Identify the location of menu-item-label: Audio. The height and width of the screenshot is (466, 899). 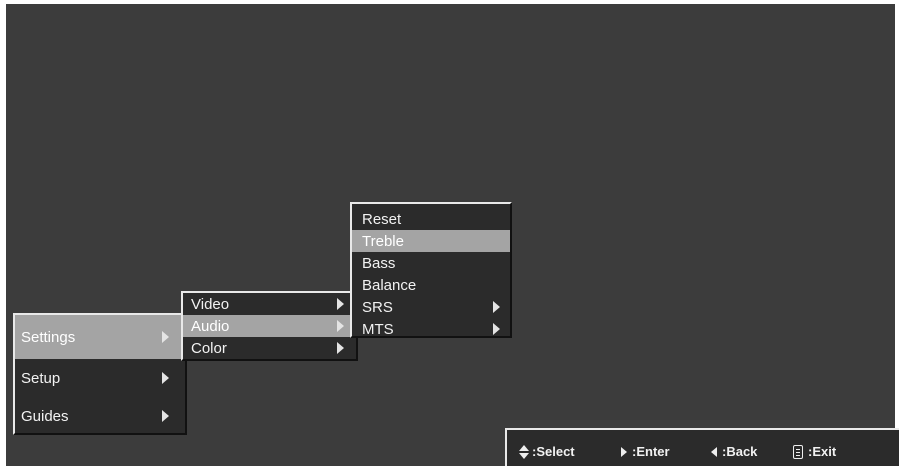
(210, 326).